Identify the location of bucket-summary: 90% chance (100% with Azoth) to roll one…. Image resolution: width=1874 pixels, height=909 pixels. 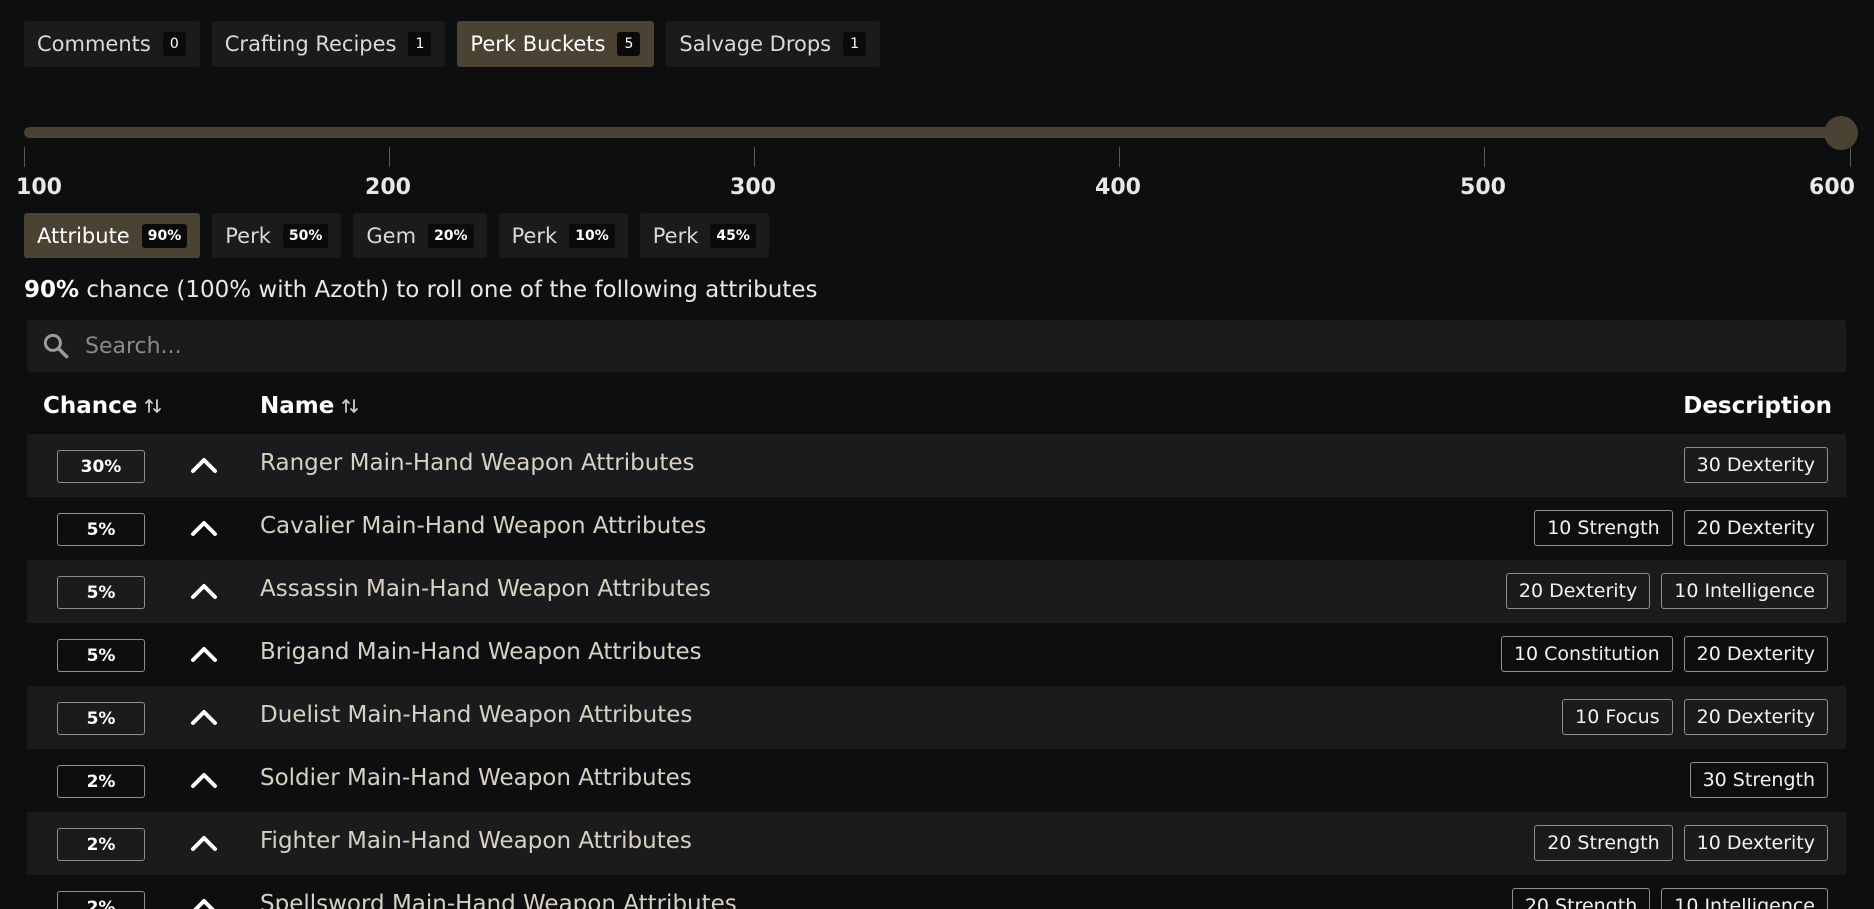
(420, 290).